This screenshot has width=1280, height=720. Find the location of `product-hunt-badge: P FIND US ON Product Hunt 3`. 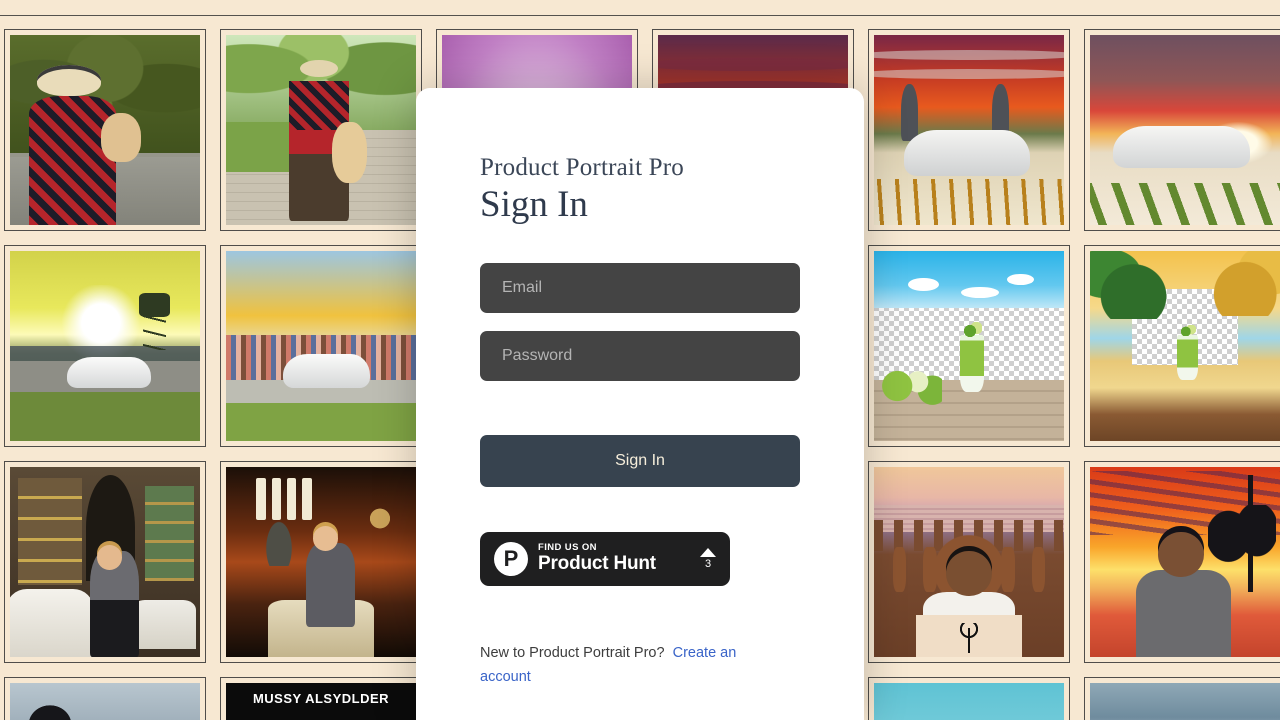

product-hunt-badge: P FIND US ON Product Hunt 3 is located at coordinates (605, 559).